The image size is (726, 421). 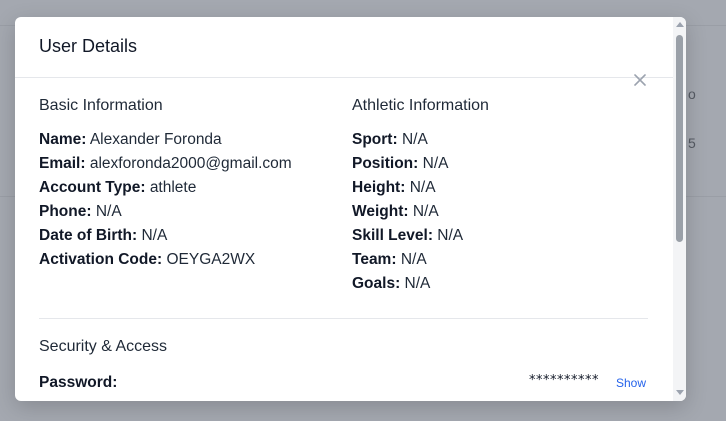 What do you see at coordinates (375, 139) in the screenshot?
I see `field-label: Sport:` at bounding box center [375, 139].